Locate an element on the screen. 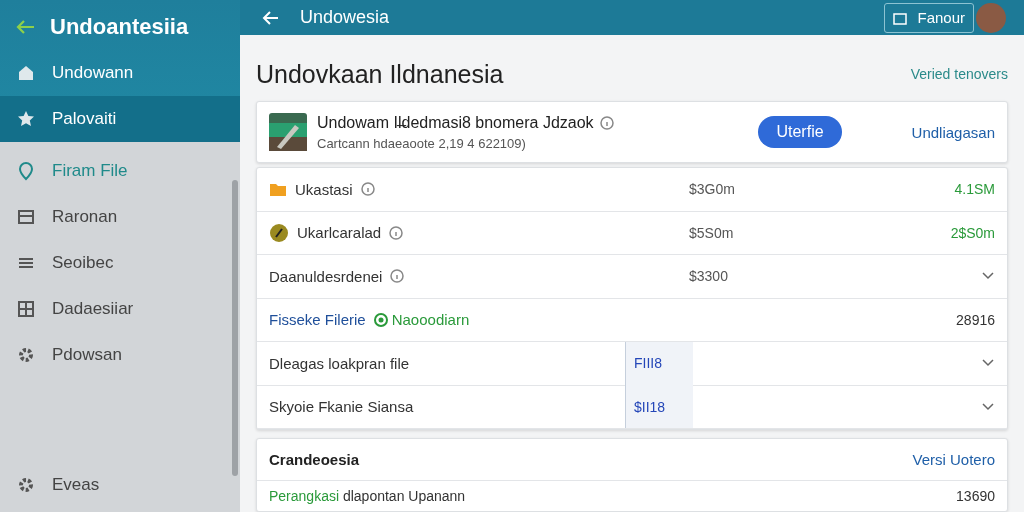  change-value: 2$S0m is located at coordinates (972, 232).